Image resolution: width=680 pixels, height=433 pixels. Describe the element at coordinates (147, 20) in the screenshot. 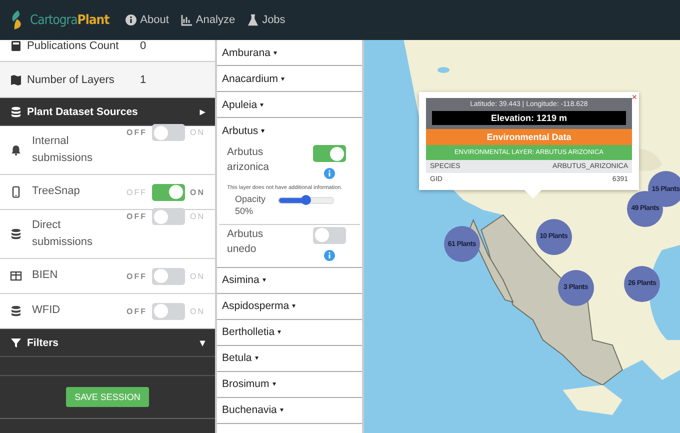

I see `nav-link: About` at that location.